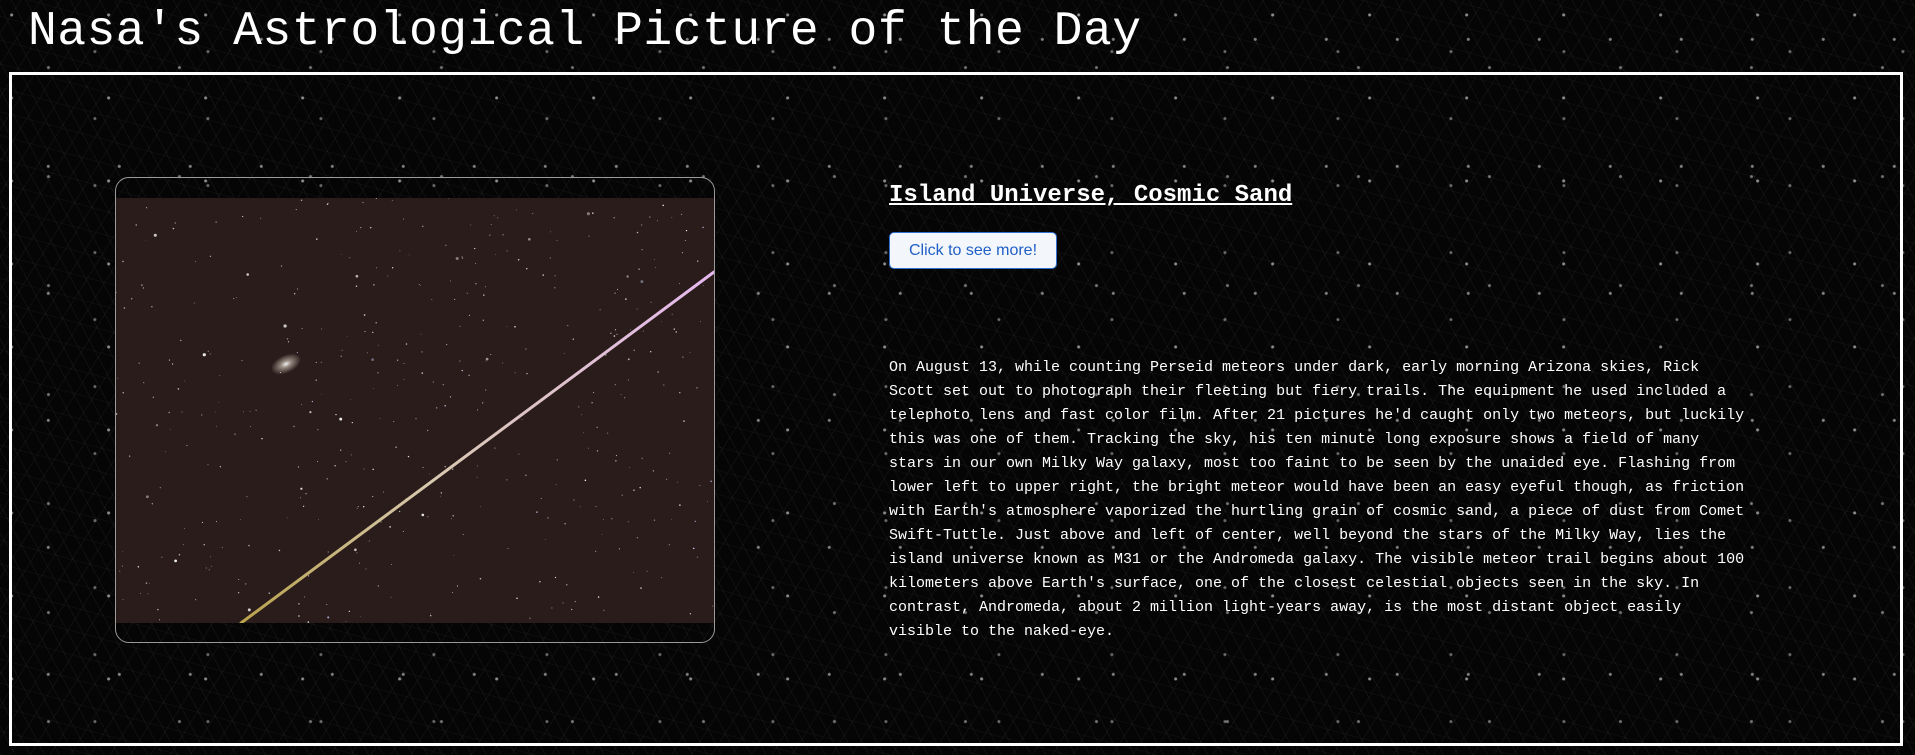  I want to click on site-title: Nasa's Astrological Picture of the Day, so click(585, 32).